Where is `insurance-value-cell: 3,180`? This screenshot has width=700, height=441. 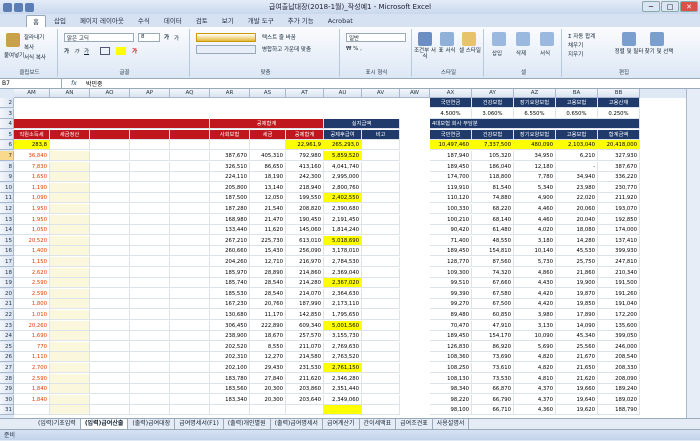 insurance-value-cell: 3,180 is located at coordinates (535, 240).